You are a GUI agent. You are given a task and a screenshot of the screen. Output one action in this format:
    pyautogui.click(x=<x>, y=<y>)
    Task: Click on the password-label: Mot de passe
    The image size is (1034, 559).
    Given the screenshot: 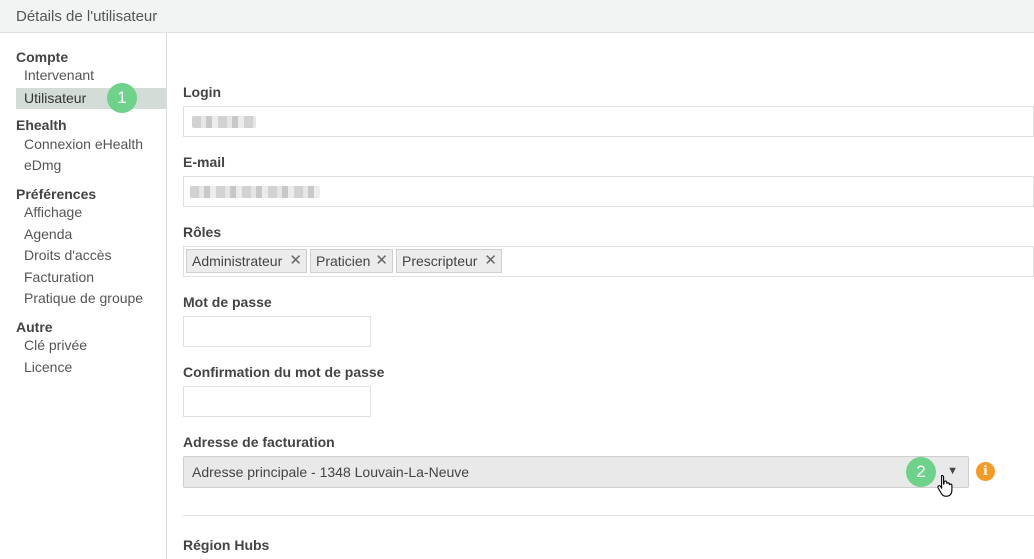 What is the action you would take?
    pyautogui.click(x=227, y=302)
    